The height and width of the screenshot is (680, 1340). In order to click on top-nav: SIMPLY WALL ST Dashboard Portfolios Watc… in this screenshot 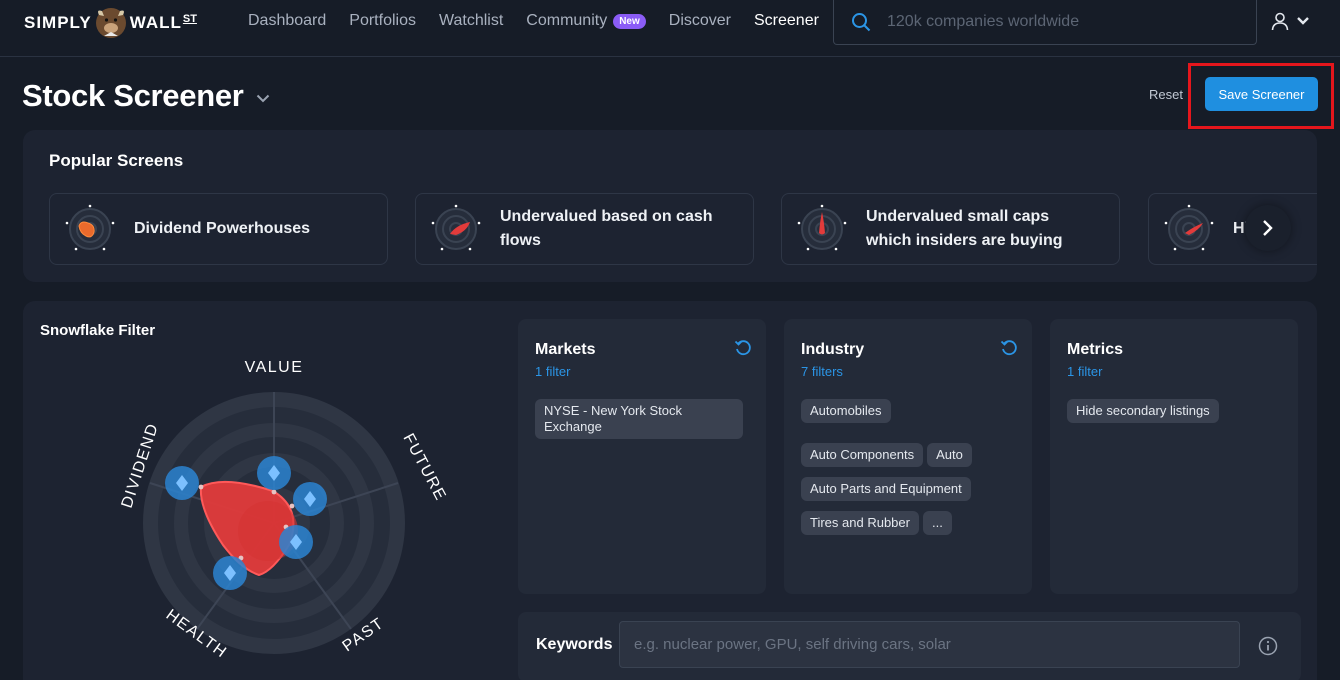, I will do `click(670, 28)`.